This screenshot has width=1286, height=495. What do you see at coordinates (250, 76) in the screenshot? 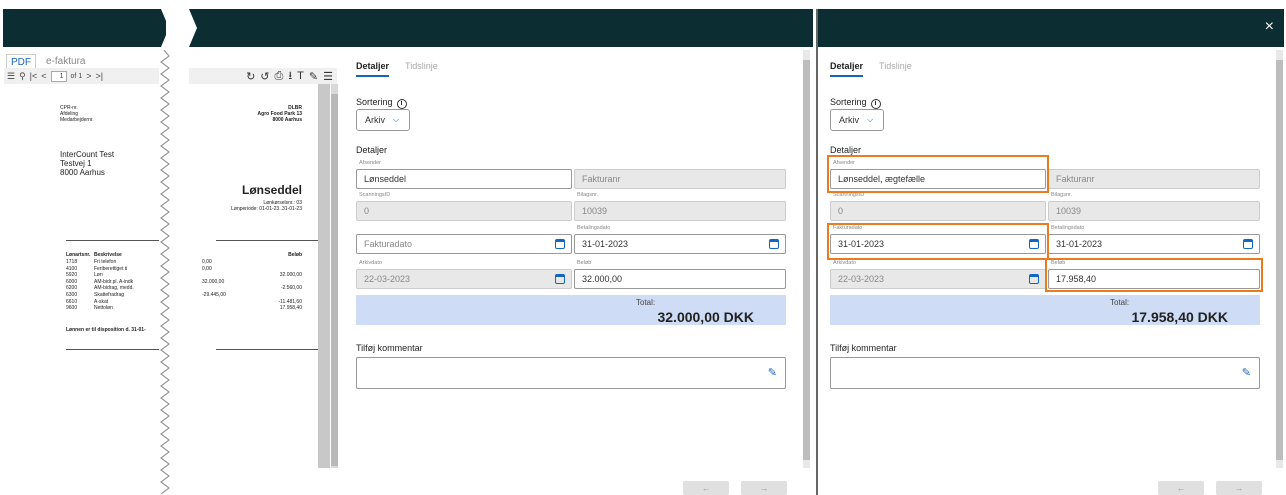
I see `rotate-cw-icon: ↻` at bounding box center [250, 76].